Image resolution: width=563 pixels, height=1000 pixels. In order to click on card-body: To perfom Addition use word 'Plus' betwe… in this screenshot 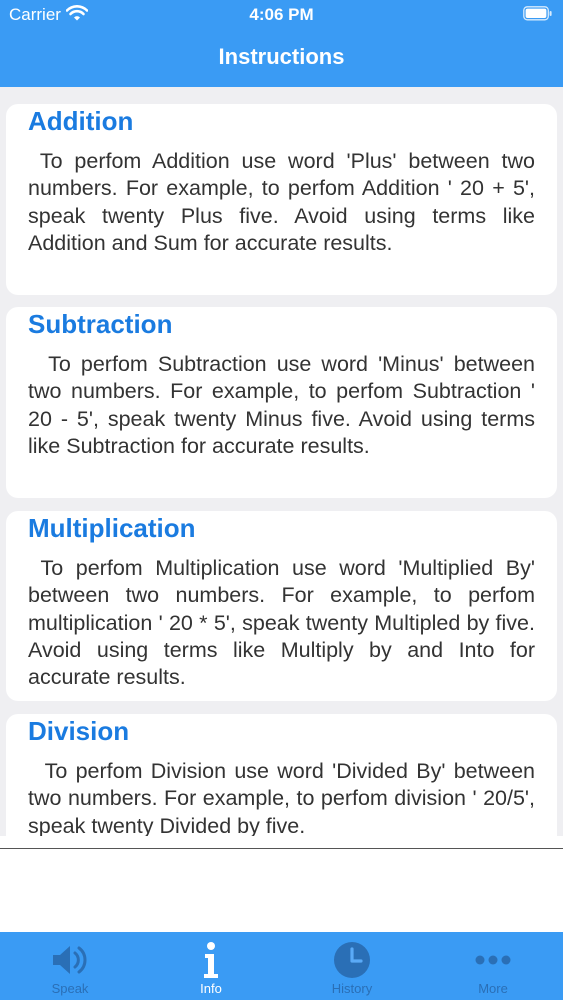, I will do `click(284, 202)`.